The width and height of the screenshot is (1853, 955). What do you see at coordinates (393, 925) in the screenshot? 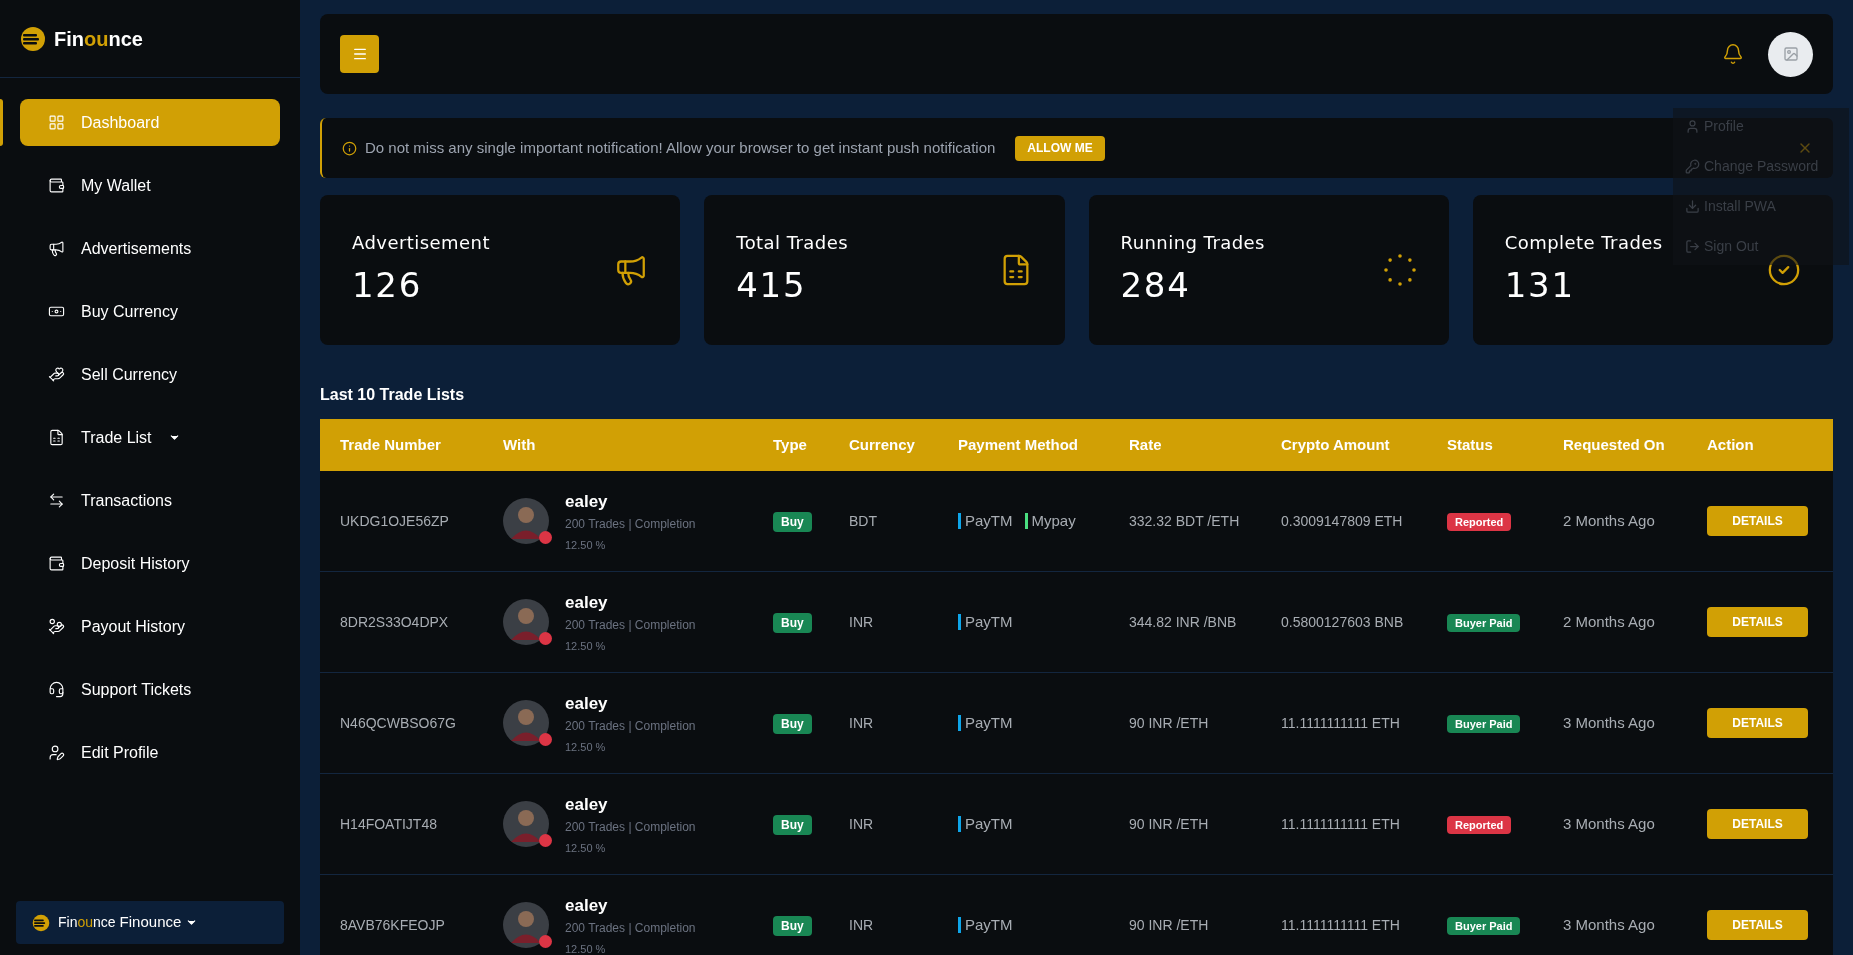
I see `table-cell-text: 8AVB76KFEOJP` at bounding box center [393, 925].